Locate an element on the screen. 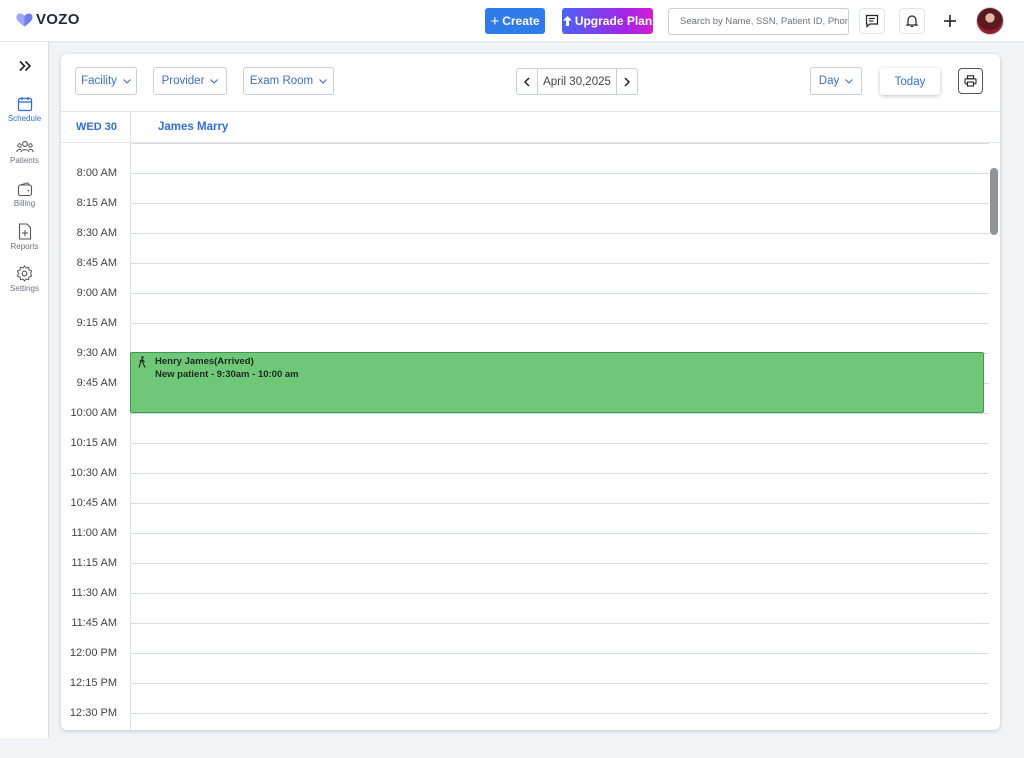  double-chevron-right-icon is located at coordinates (25, 66).